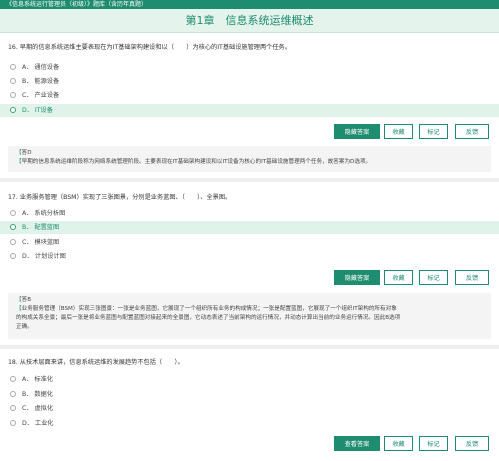 This screenshot has height=461, width=499. Describe the element at coordinates (41, 67) in the screenshot. I see `option-label: A． 通信设备` at that location.